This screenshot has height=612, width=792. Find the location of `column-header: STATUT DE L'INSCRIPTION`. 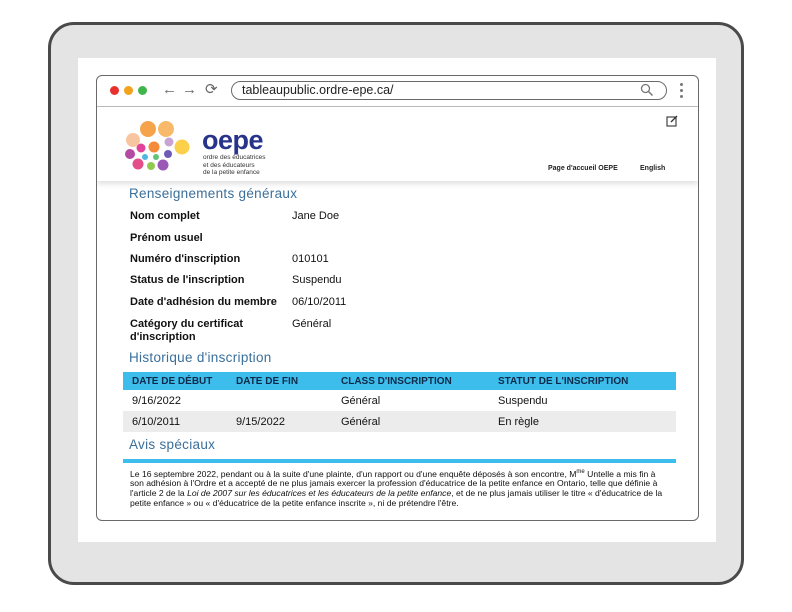

column-header: STATUT DE L'INSCRIPTION is located at coordinates (563, 381).